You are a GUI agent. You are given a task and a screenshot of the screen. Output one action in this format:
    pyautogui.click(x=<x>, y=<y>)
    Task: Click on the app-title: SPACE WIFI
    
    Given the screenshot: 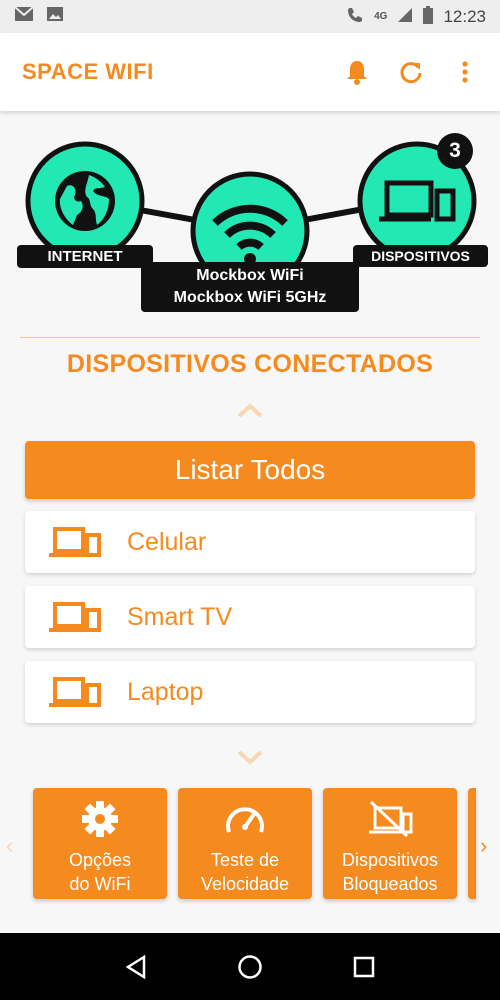 What is the action you would take?
    pyautogui.click(x=88, y=71)
    